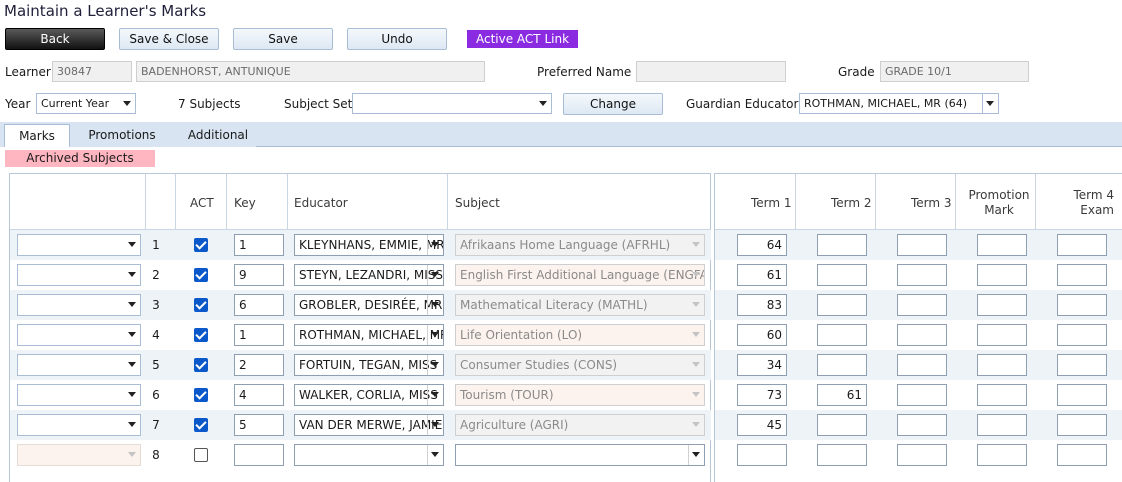 This screenshot has height=482, width=1122. Describe the element at coordinates (762, 335) in the screenshot. I see `term1-input: 60` at that location.